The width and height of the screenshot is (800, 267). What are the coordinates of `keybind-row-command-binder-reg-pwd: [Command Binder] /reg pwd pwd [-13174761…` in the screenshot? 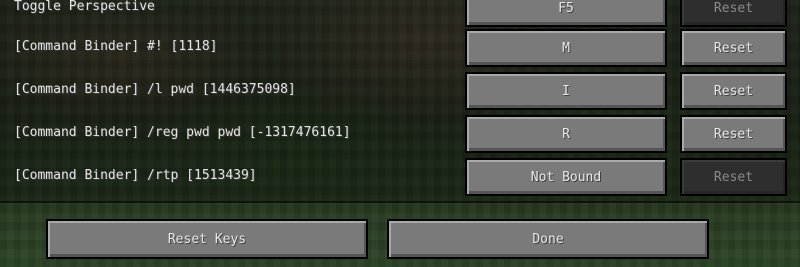 It's located at (400, 134).